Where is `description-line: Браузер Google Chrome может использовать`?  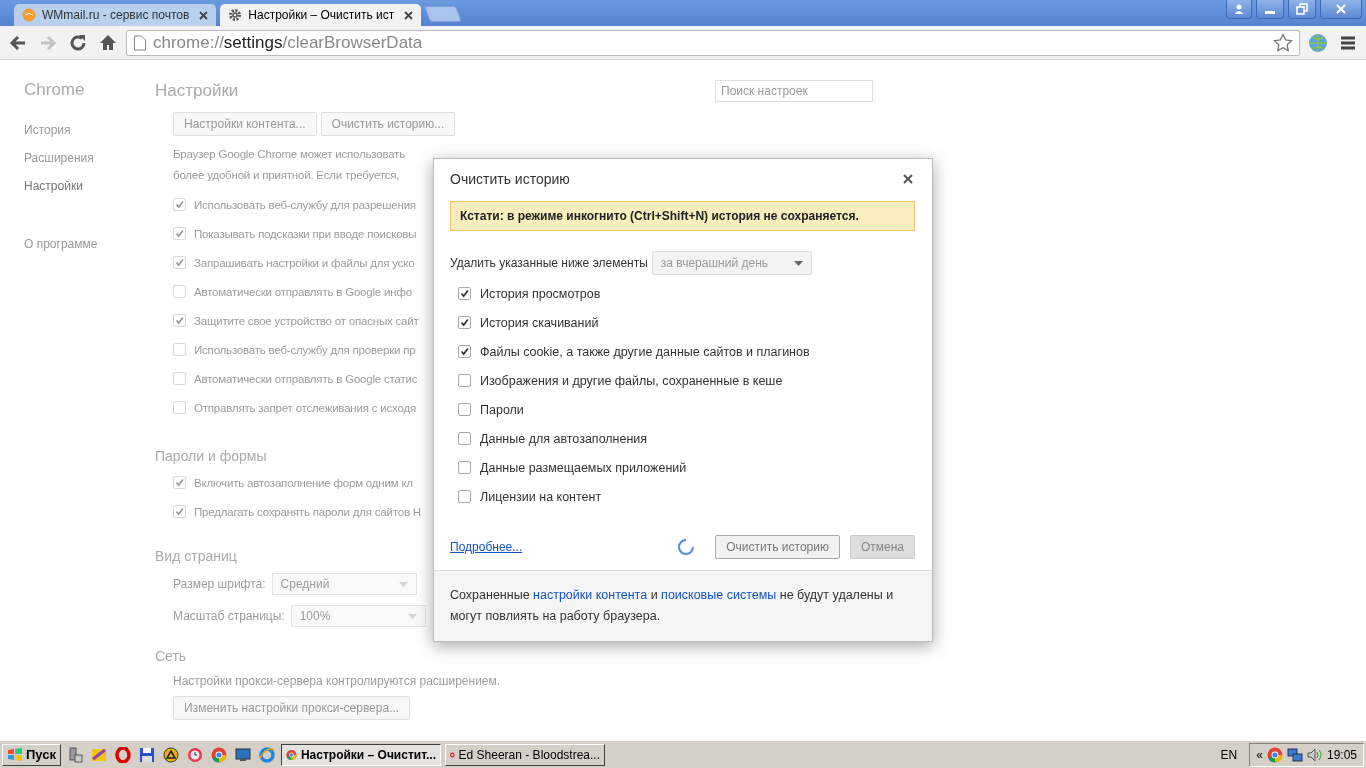 description-line: Браузер Google Chrome может использовать is located at coordinates (289, 154).